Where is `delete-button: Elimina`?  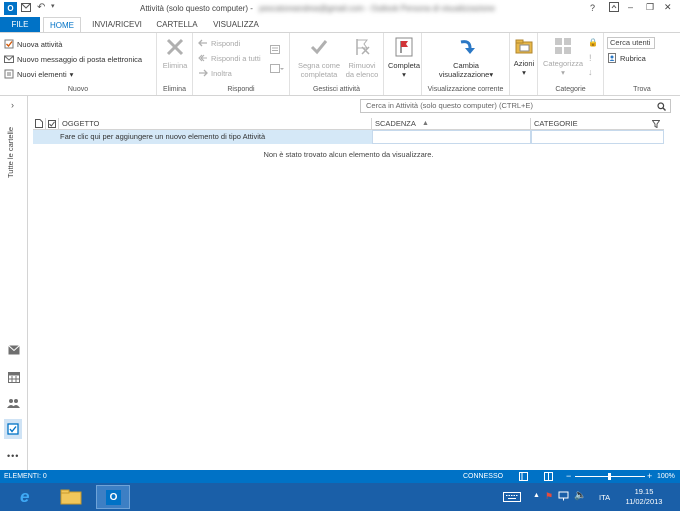 delete-button: Elimina is located at coordinates (175, 53).